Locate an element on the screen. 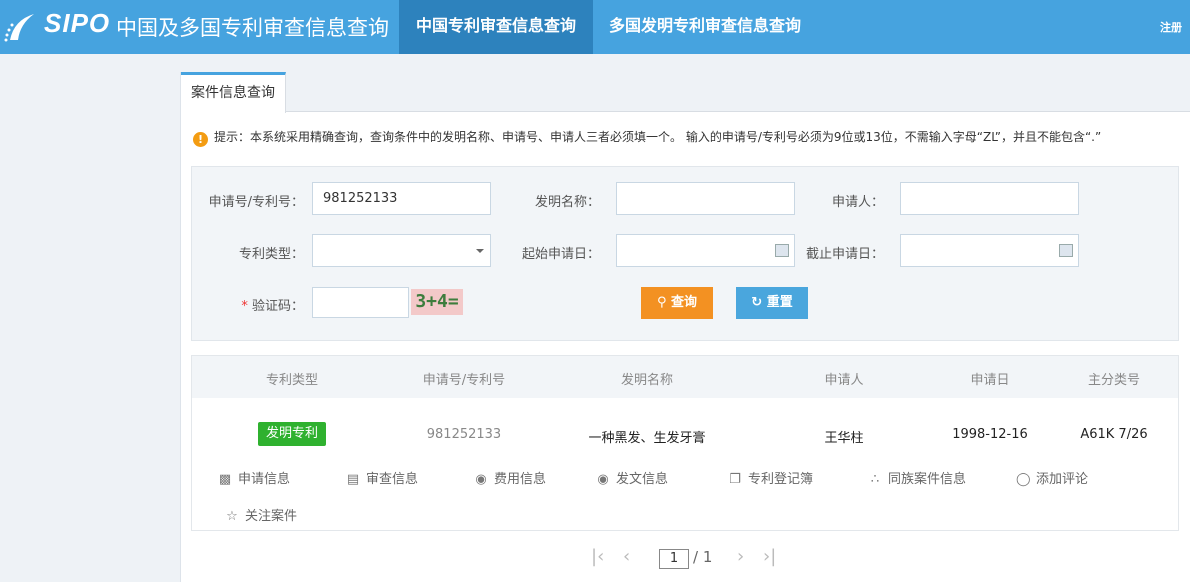  star-icon: ☆ is located at coordinates (232, 516).